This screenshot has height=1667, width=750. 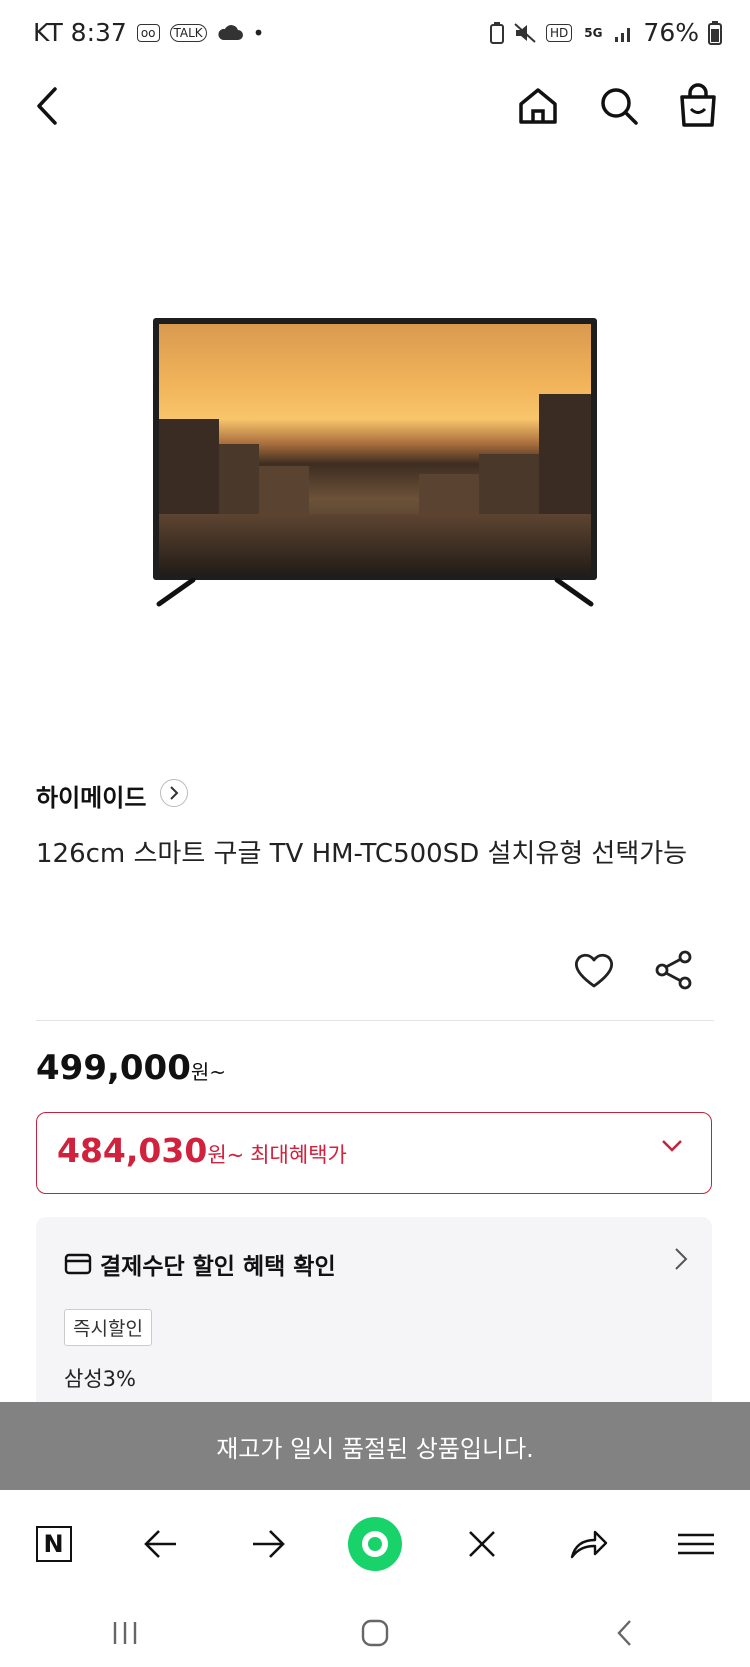 I want to click on back-arrow-icon, so click(x=47, y=106).